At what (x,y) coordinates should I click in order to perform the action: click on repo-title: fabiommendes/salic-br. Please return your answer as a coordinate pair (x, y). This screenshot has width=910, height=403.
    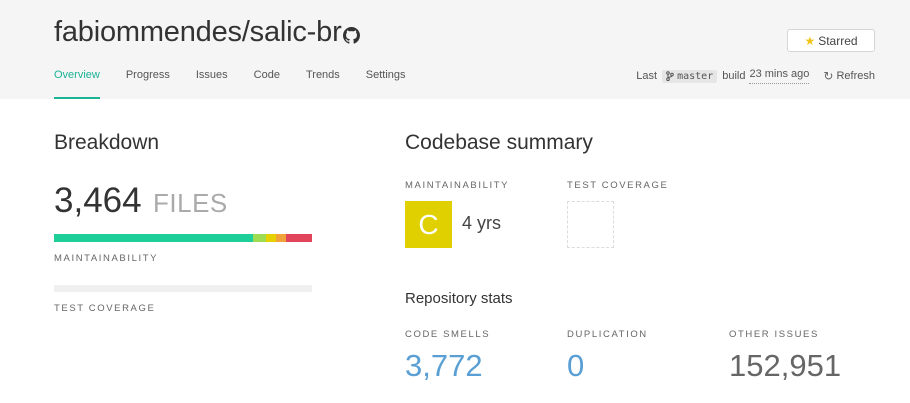
    Looking at the image, I should click on (198, 32).